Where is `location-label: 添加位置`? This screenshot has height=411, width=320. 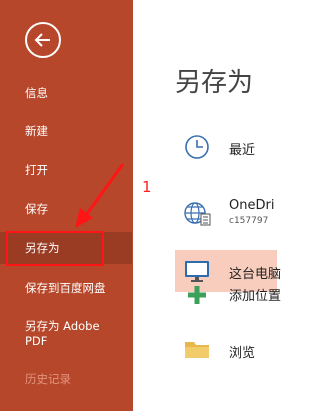
location-label: 添加位置 is located at coordinates (255, 296).